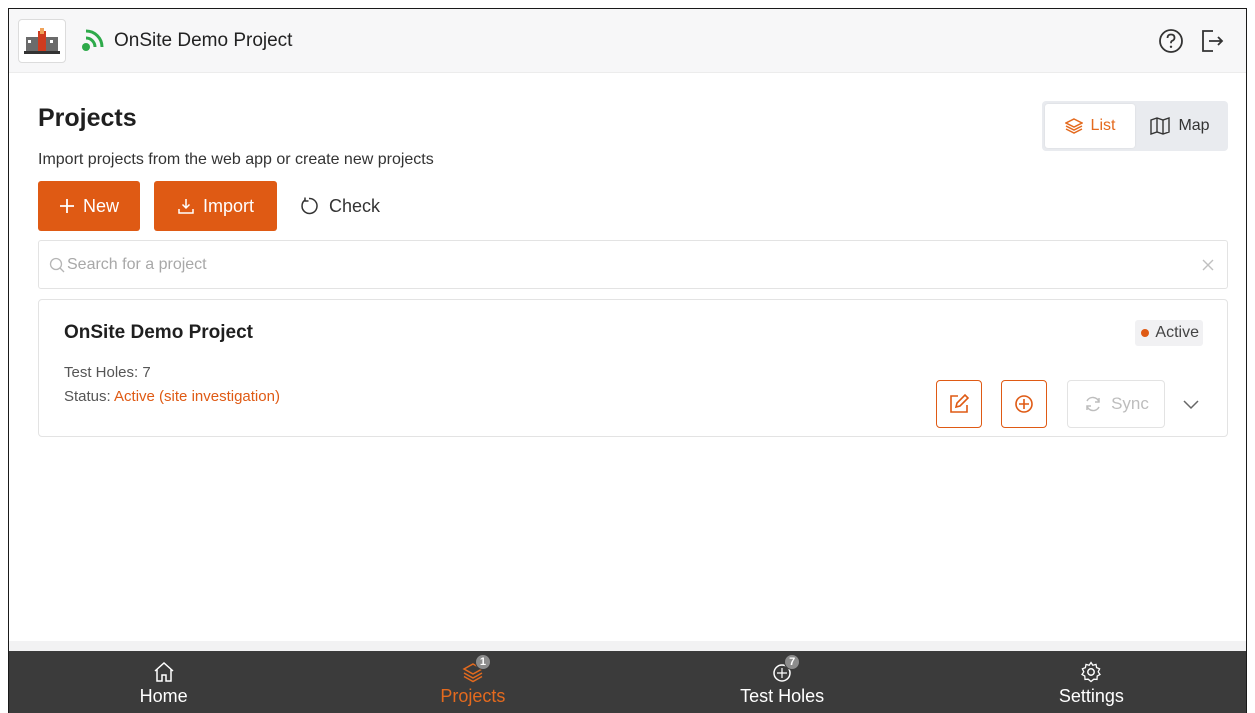 The width and height of the screenshot is (1255, 713). I want to click on top-bar: OnSite Demo Project, so click(627, 41).